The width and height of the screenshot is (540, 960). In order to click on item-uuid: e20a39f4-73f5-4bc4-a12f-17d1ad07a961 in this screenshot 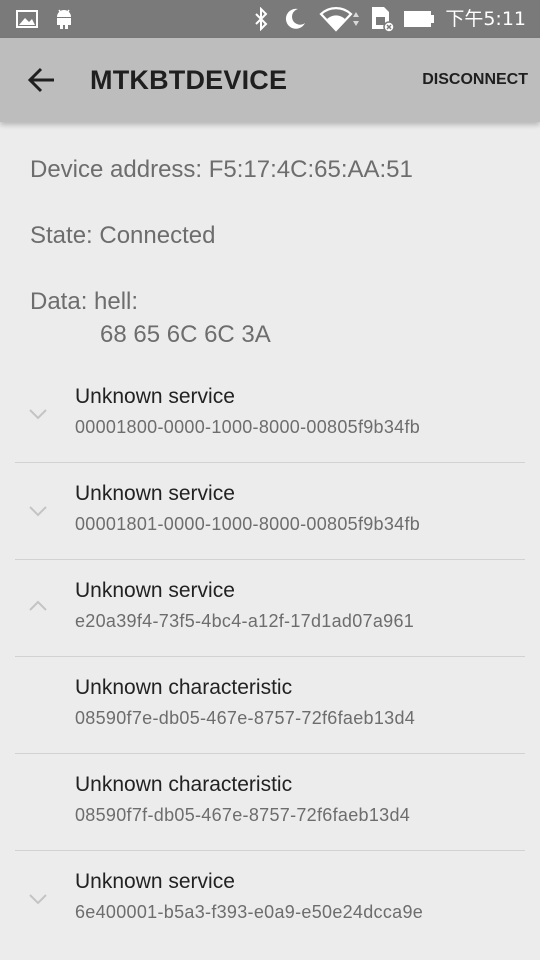, I will do `click(245, 621)`.